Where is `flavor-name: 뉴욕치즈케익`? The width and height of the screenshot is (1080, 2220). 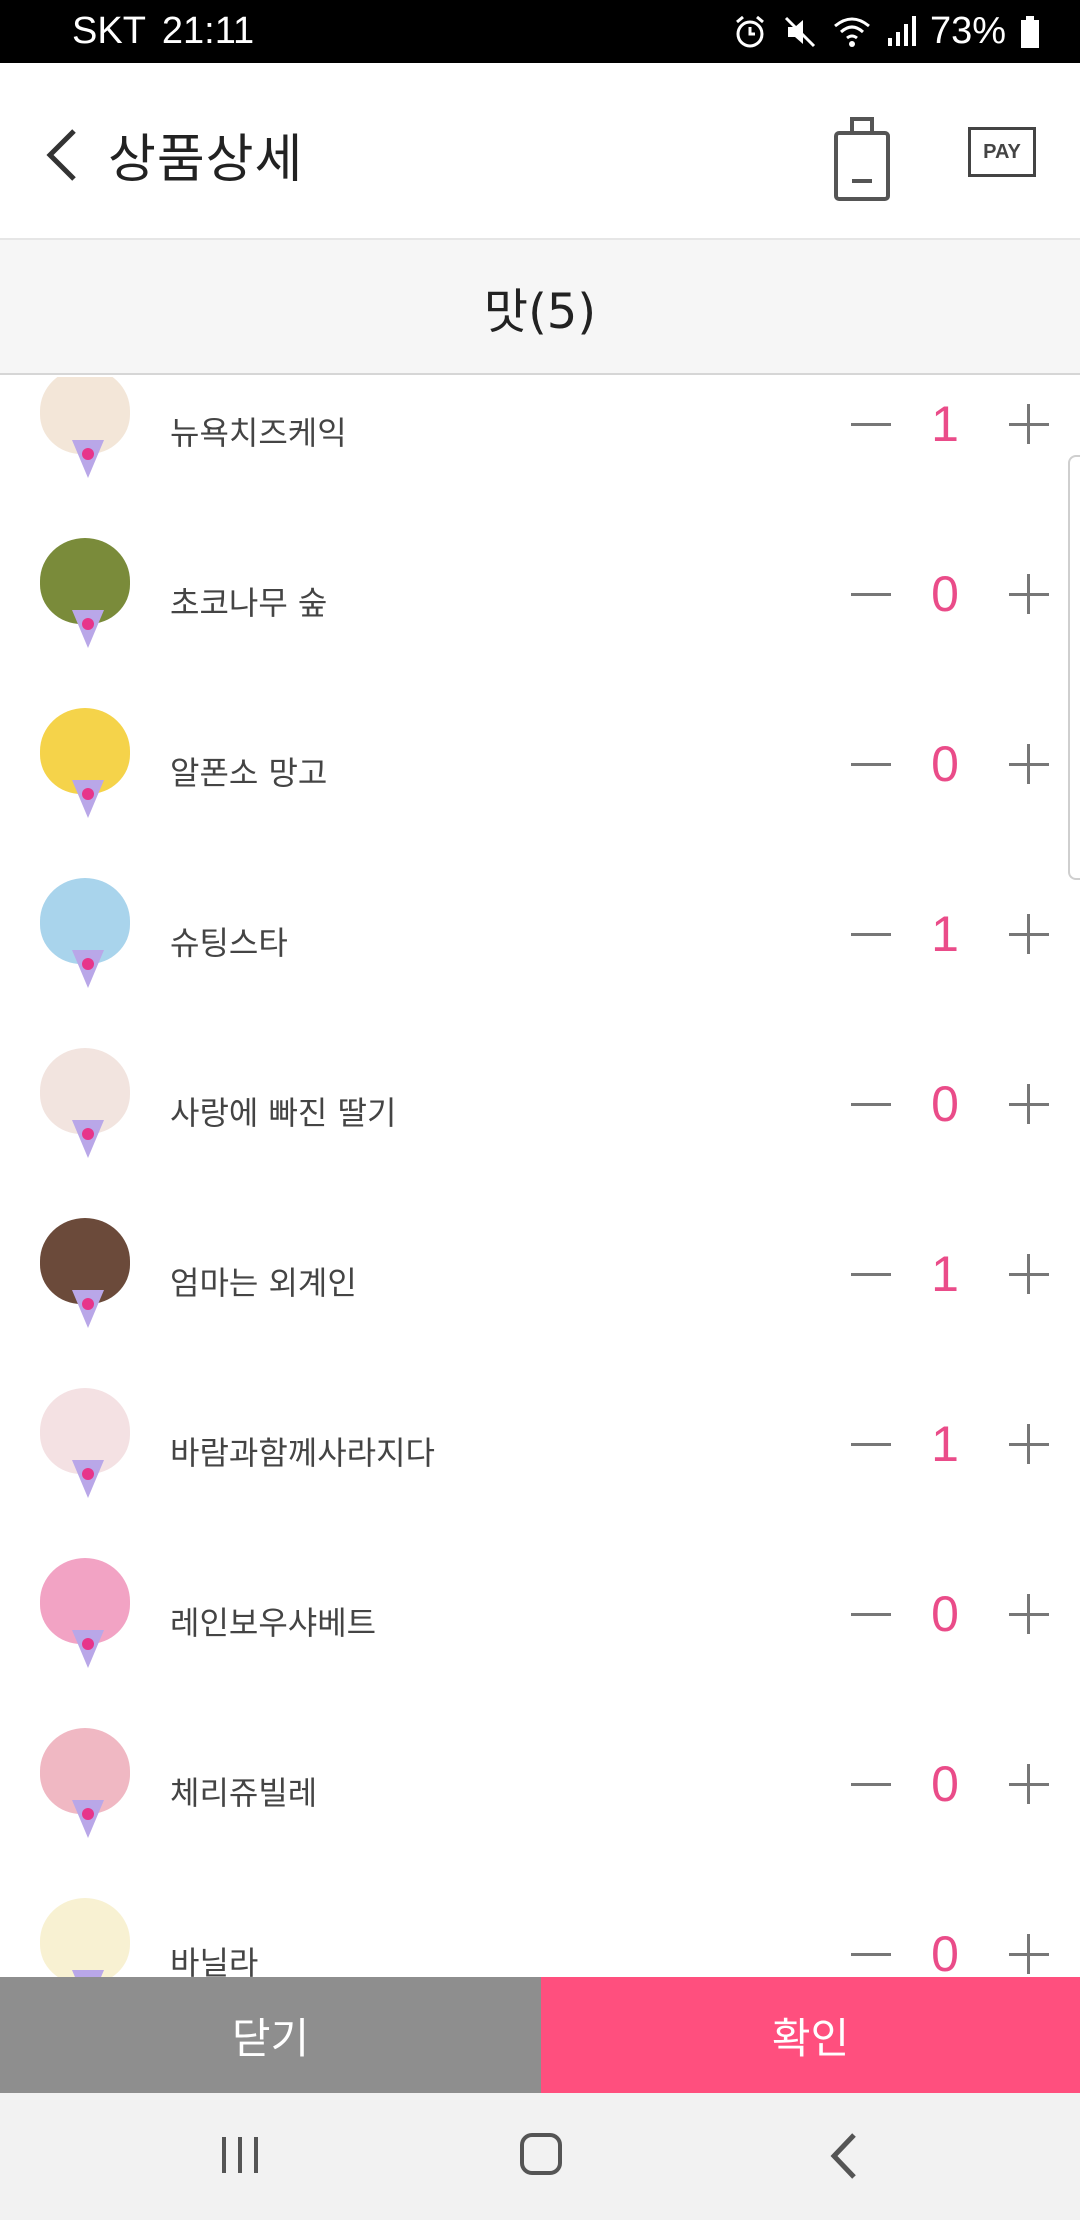 flavor-name: 뉴욕치즈케익 is located at coordinates (258, 433).